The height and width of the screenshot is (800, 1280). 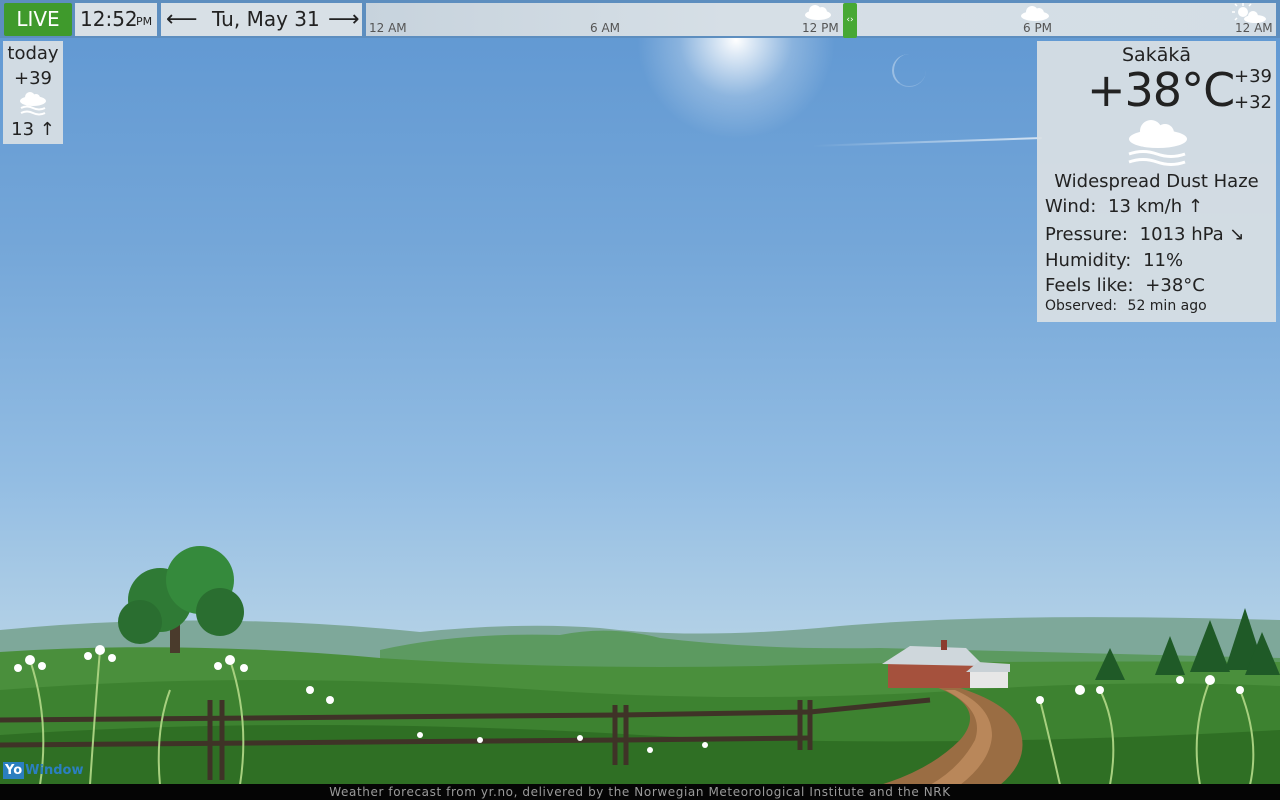 I want to click on timeline: 12 AM 6 AM 12 PM 6 PM 12 AM ‹›, so click(x=821, y=20).